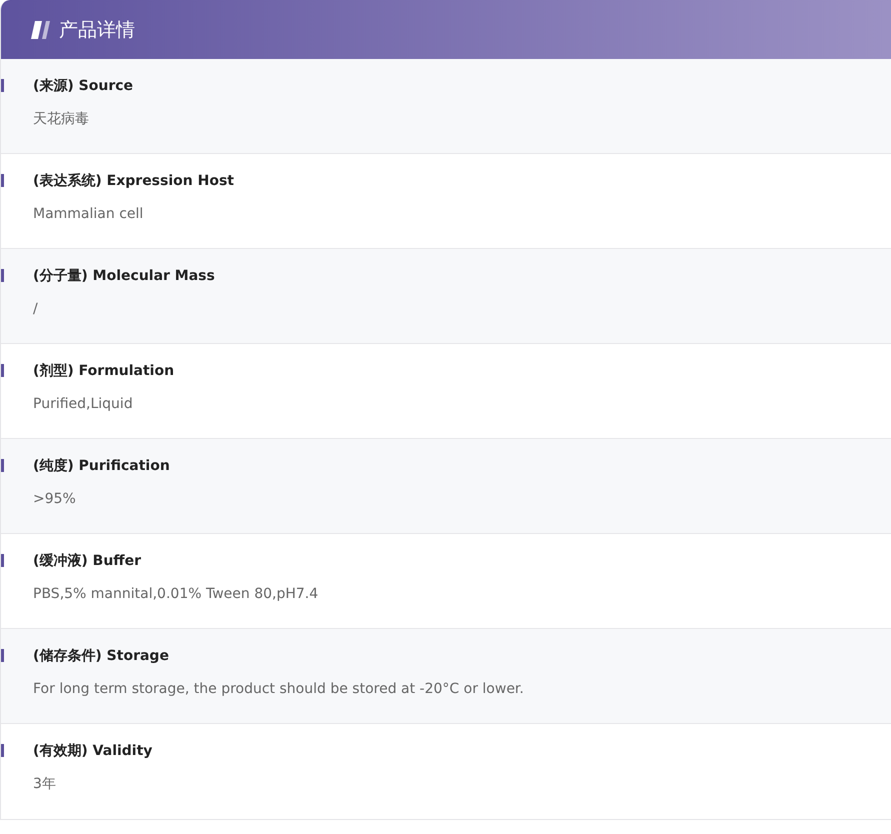 This screenshot has height=834, width=891. I want to click on field-value: For long term storage, the product should be stored at -20°C or lower., so click(279, 689).